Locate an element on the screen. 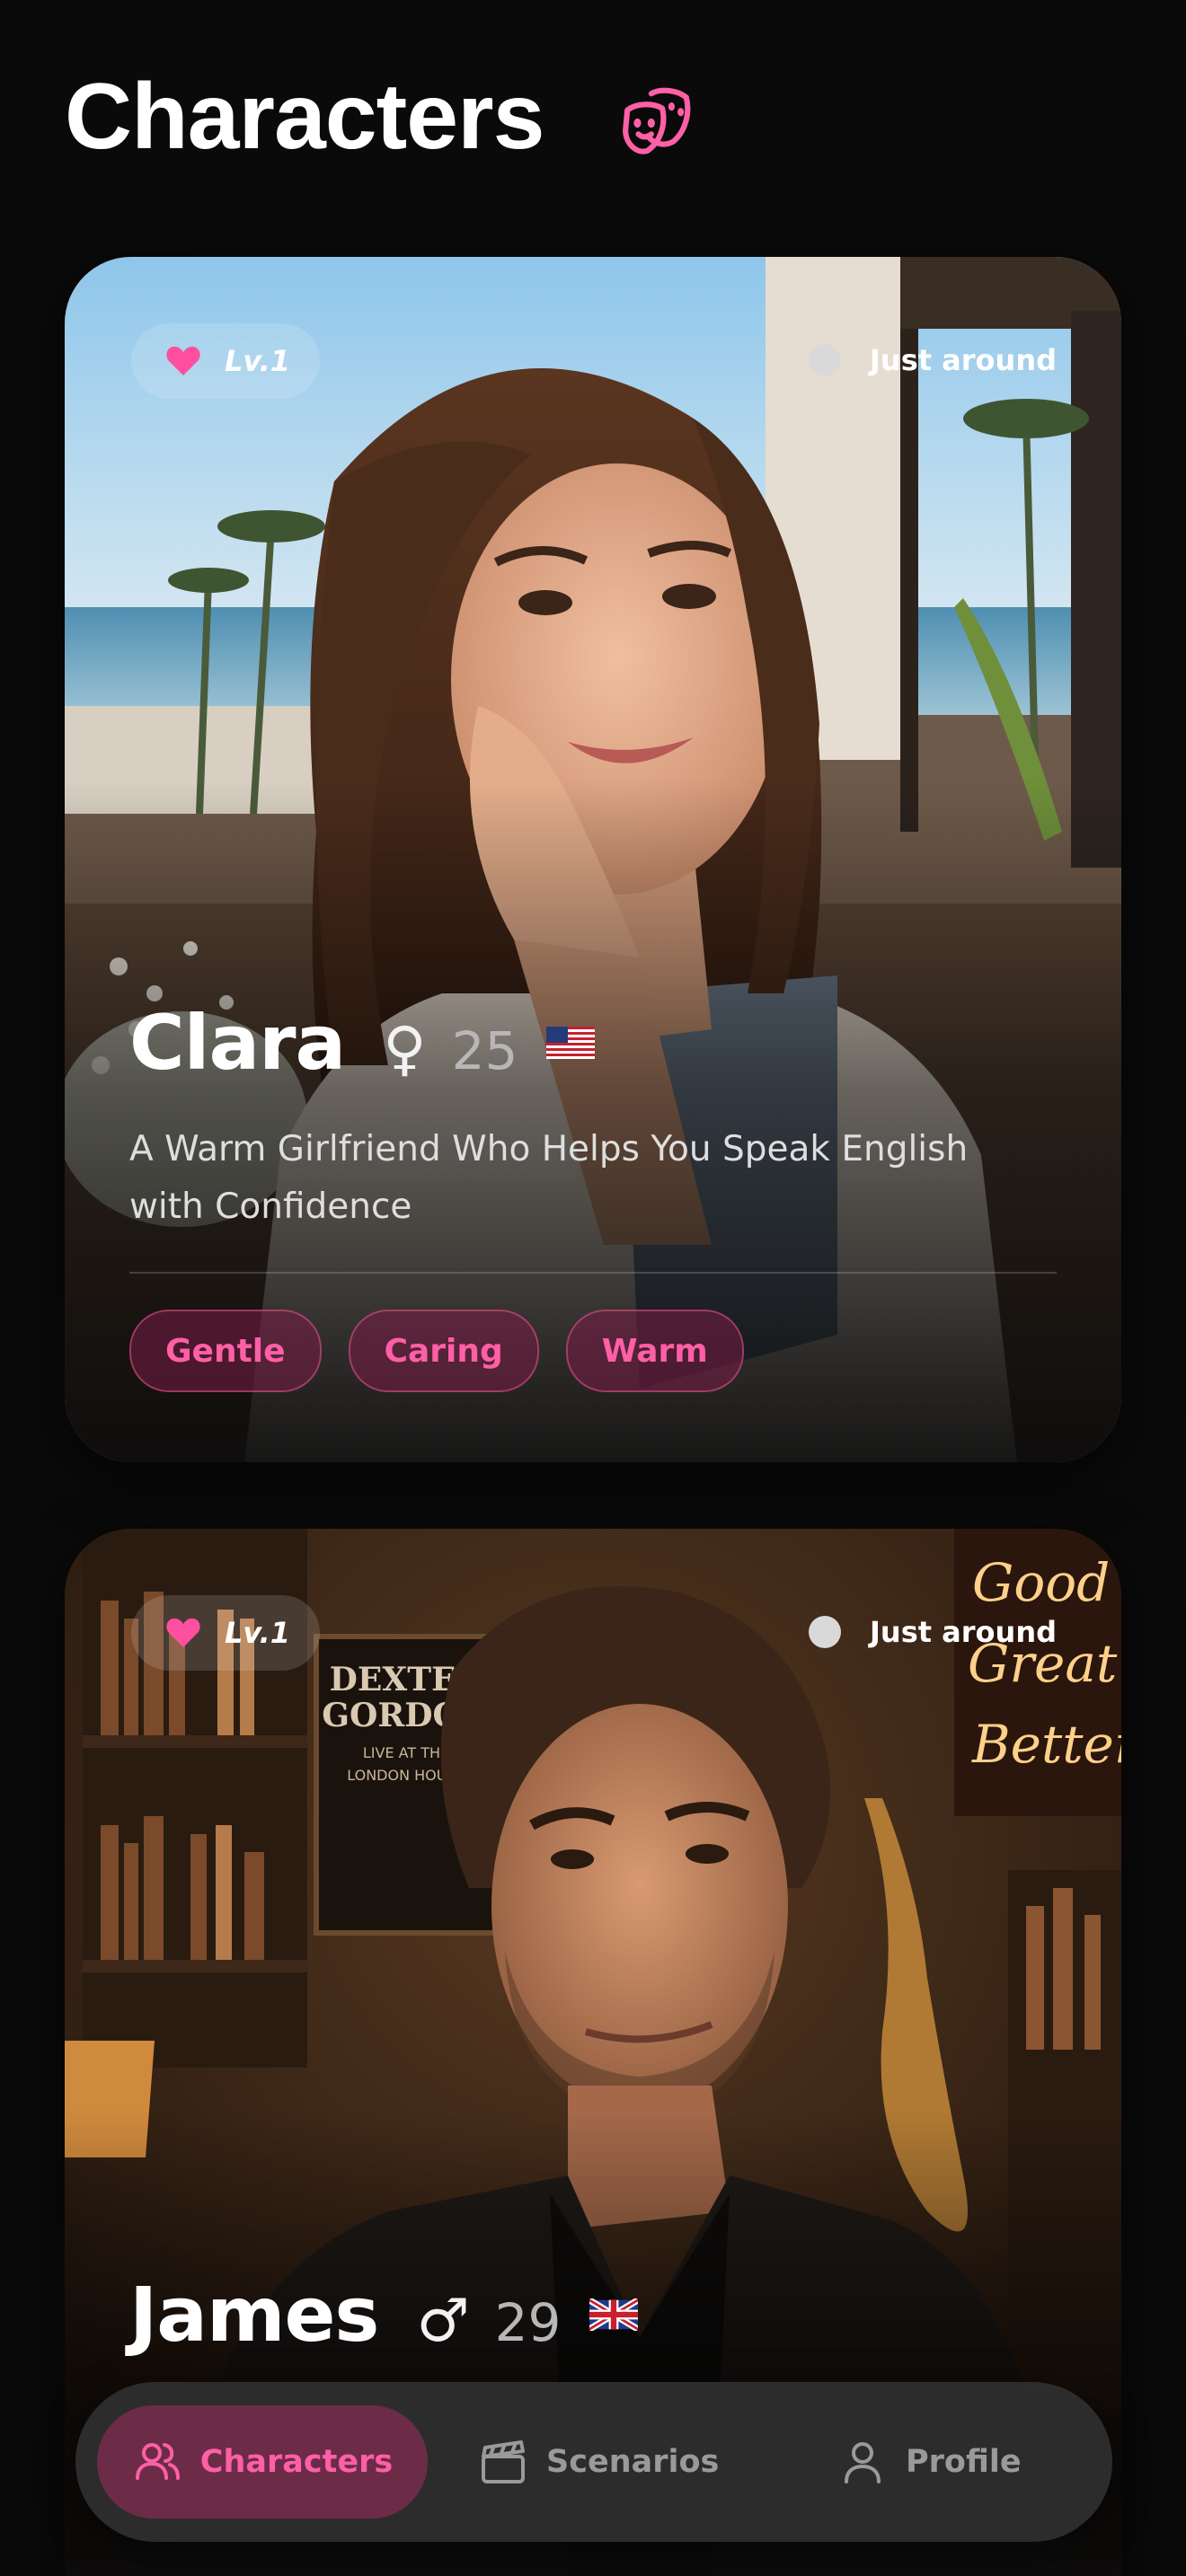 The width and height of the screenshot is (1186, 2576). page-title: Characters is located at coordinates (304, 117).